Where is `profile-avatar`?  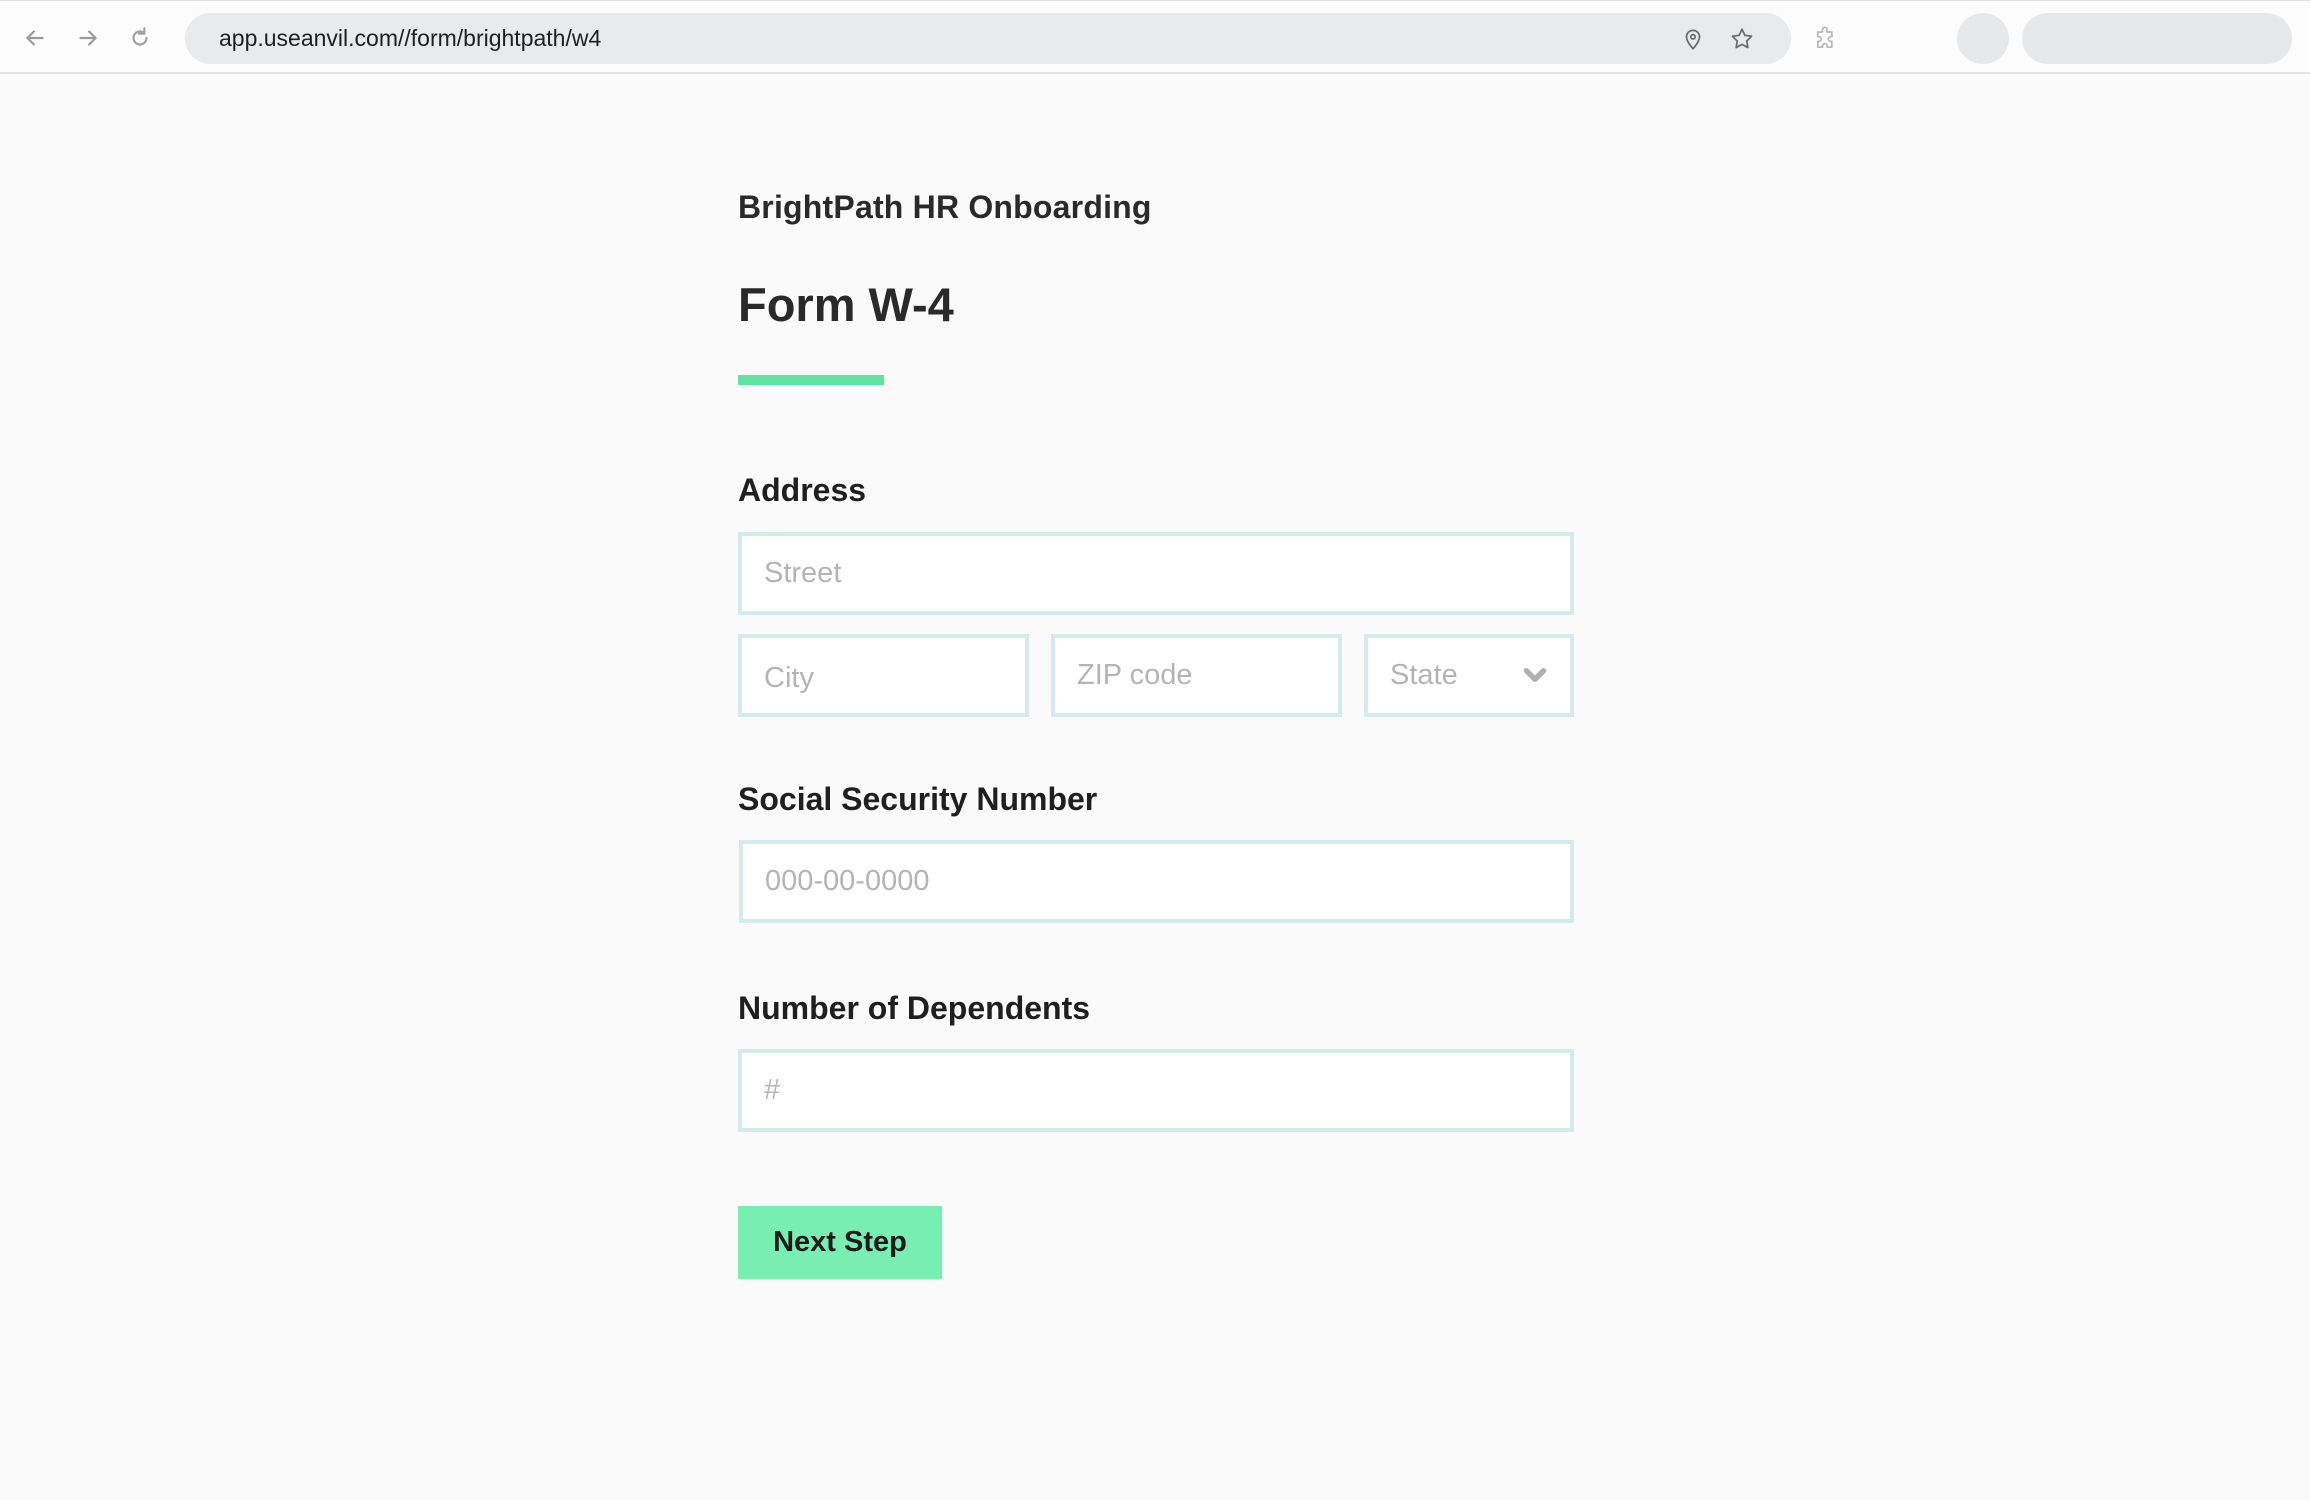
profile-avatar is located at coordinates (1983, 38).